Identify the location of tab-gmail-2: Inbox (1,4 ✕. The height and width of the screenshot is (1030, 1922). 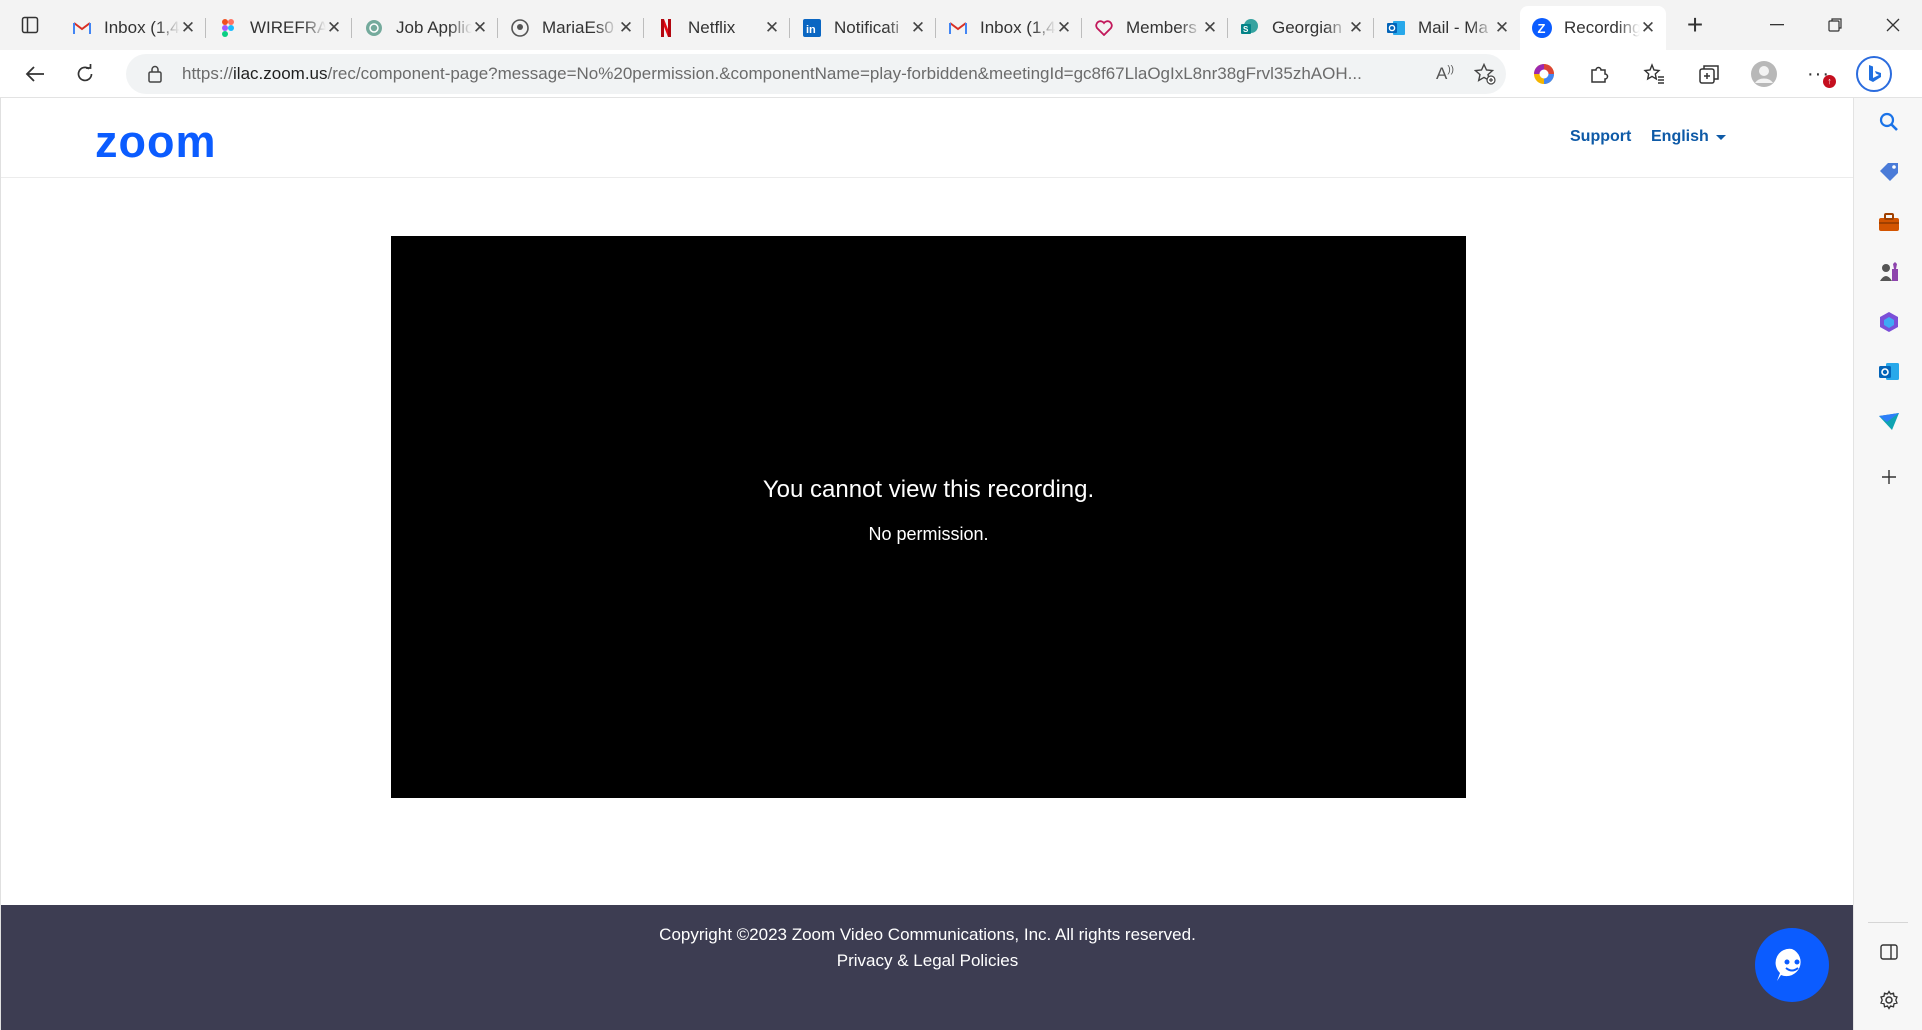
(1009, 28).